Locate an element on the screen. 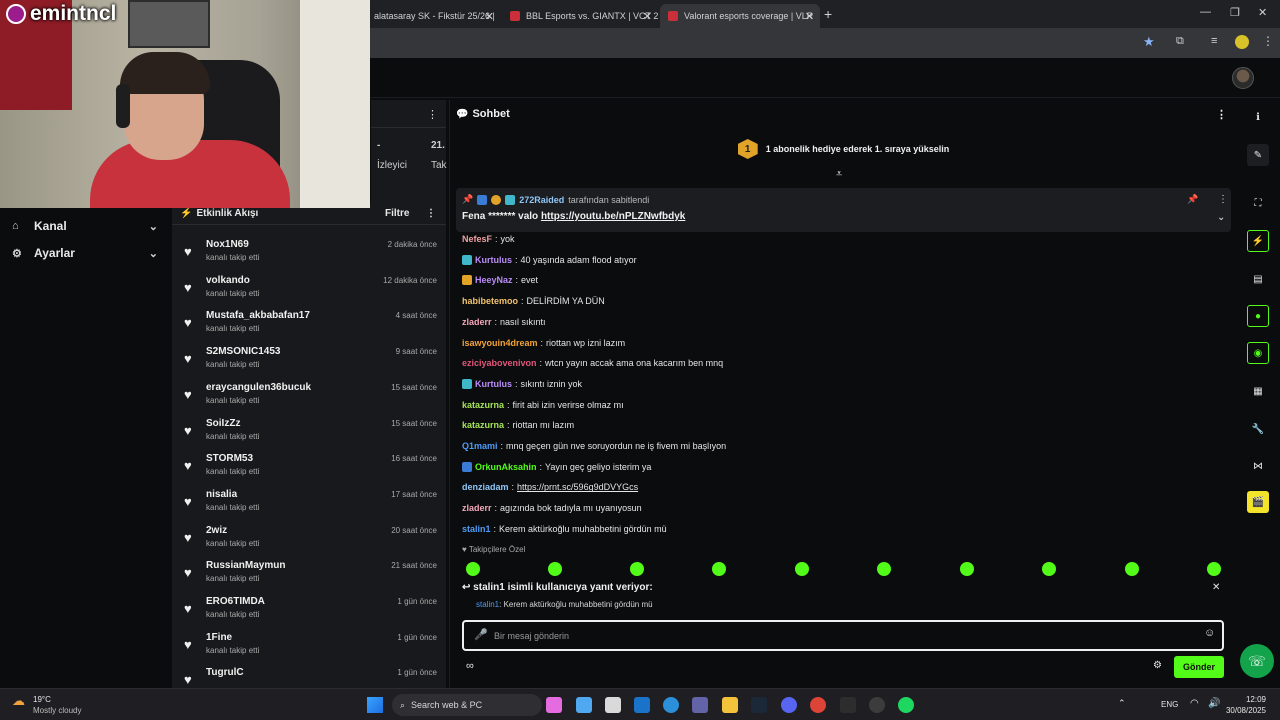 This screenshot has width=1280, height=720. bolt-icon: ⚡ is located at coordinates (1258, 241).